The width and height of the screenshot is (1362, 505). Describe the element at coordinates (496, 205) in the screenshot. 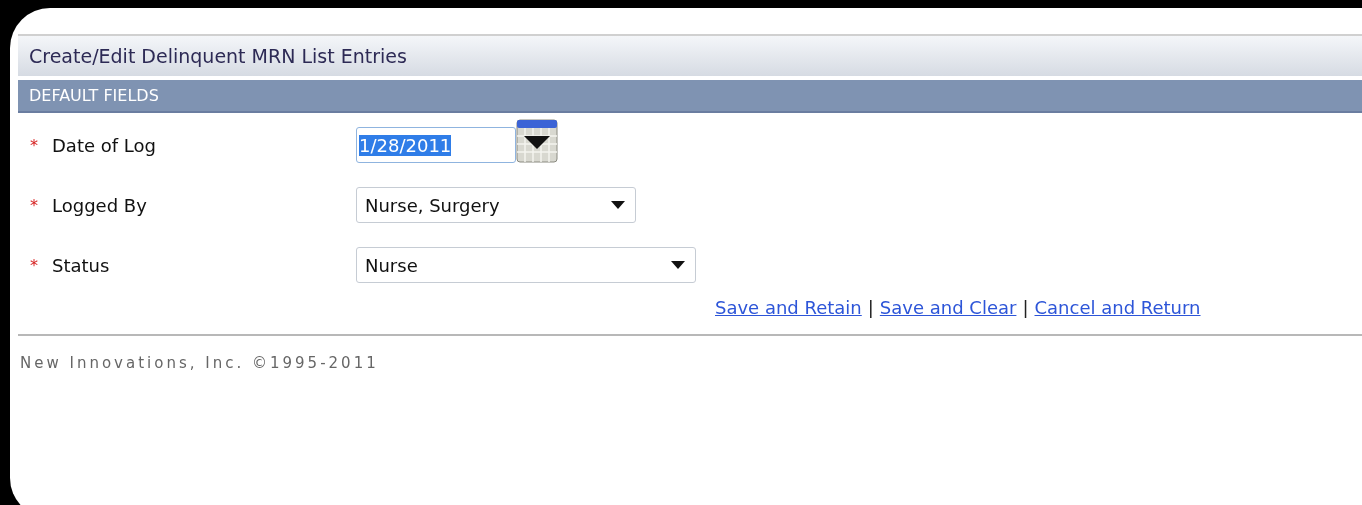

I see `dropdown-field: Nurse, Surgery` at that location.